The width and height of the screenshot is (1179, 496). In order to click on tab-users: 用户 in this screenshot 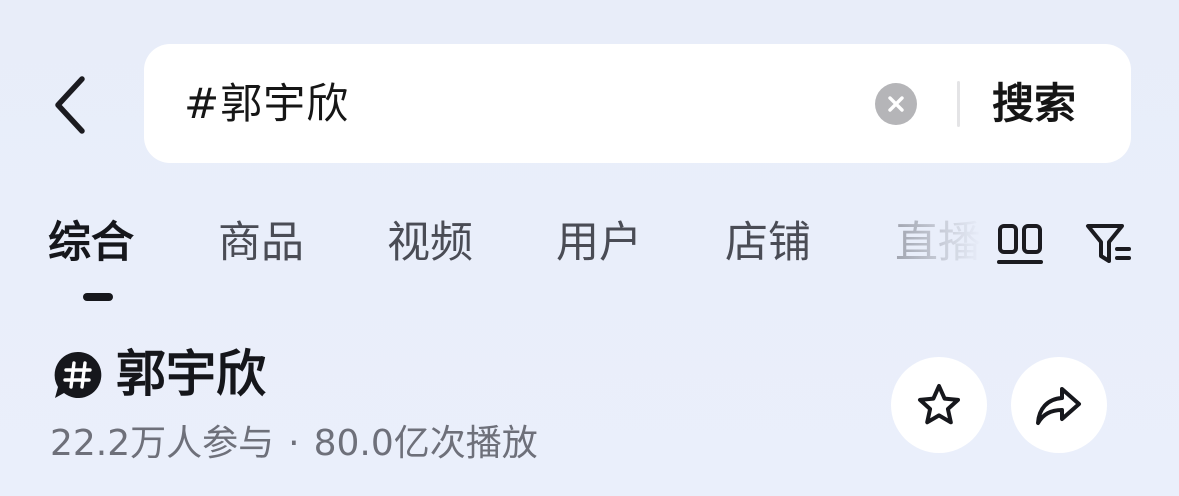, I will do `click(599, 245)`.